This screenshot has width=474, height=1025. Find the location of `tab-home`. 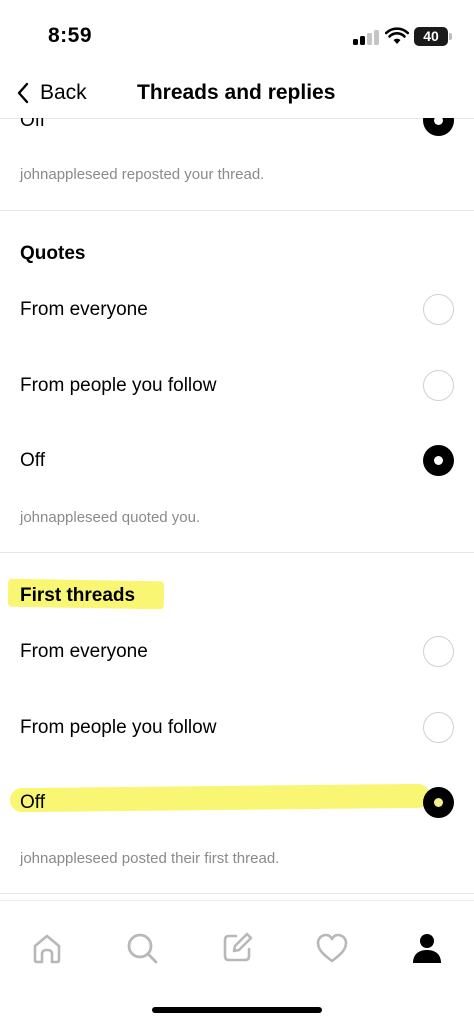

tab-home is located at coordinates (47, 948).